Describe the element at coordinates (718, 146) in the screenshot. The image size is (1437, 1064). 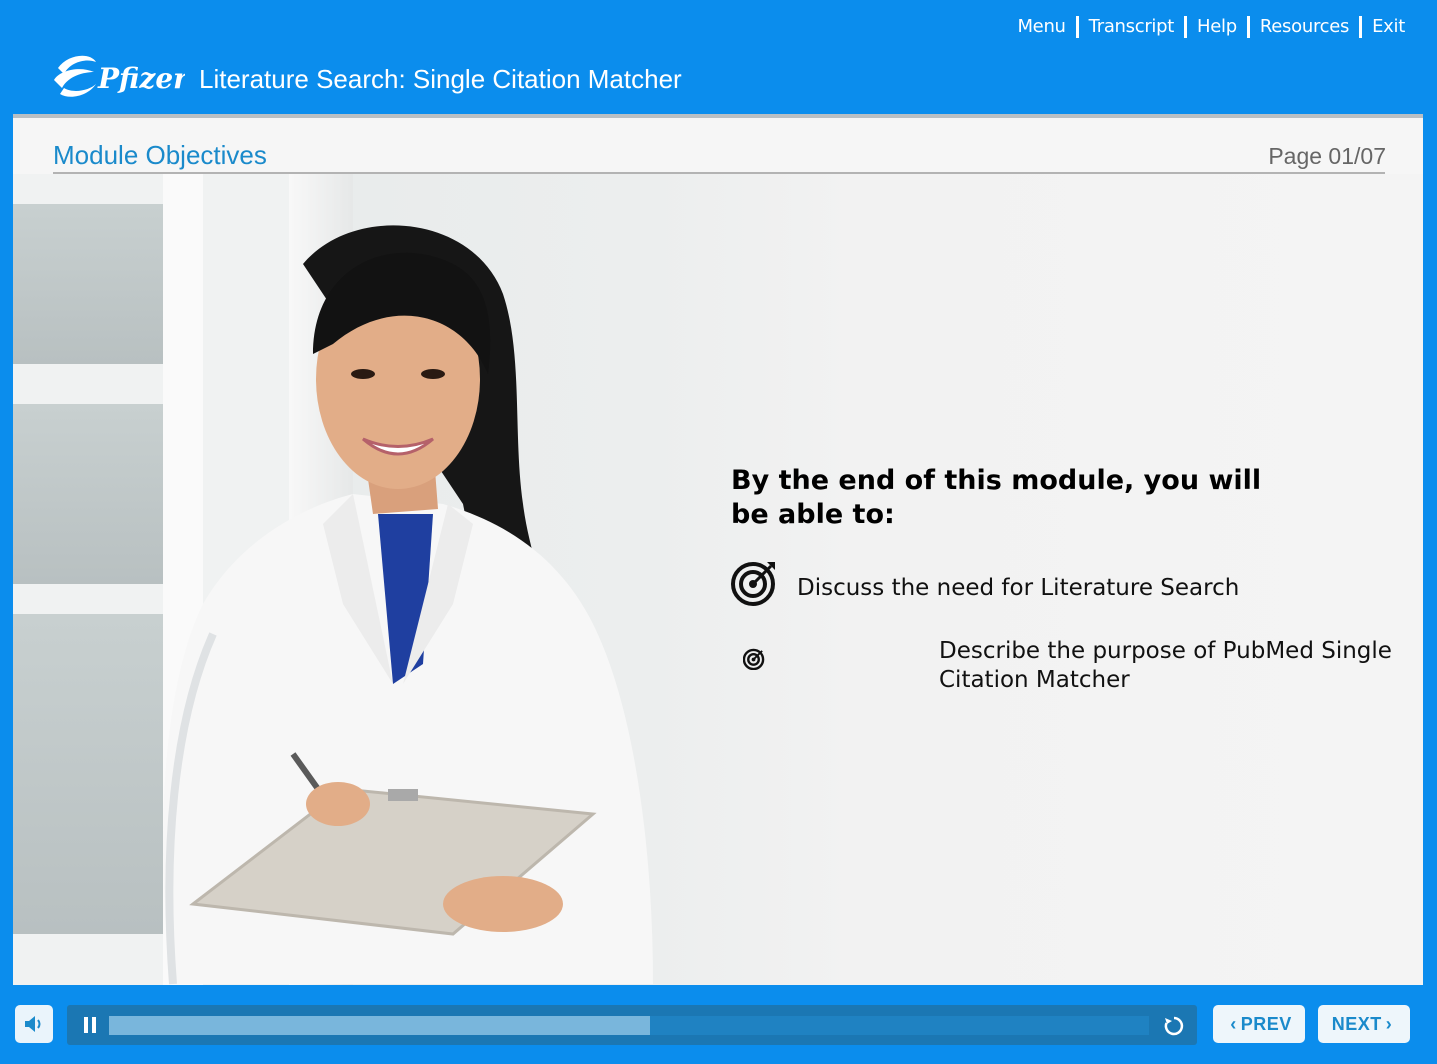
I see `slide-title-bar: Module Objectives Page 01/07` at that location.